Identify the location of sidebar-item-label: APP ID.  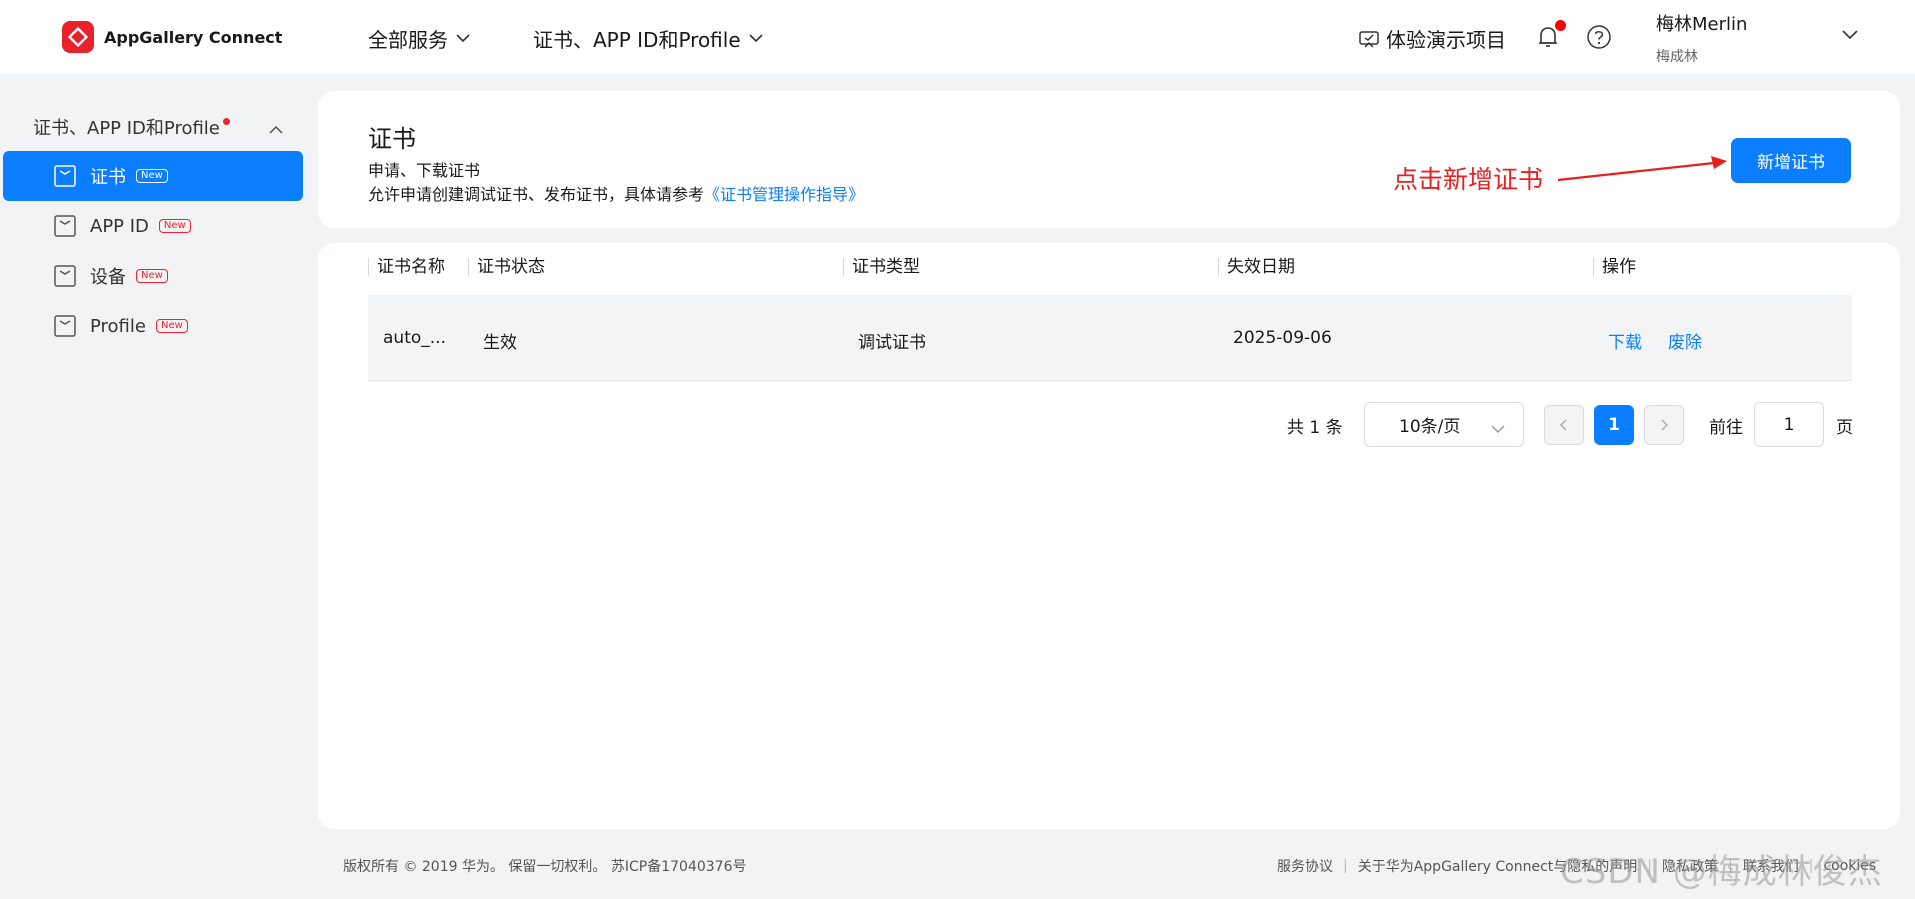
(119, 226).